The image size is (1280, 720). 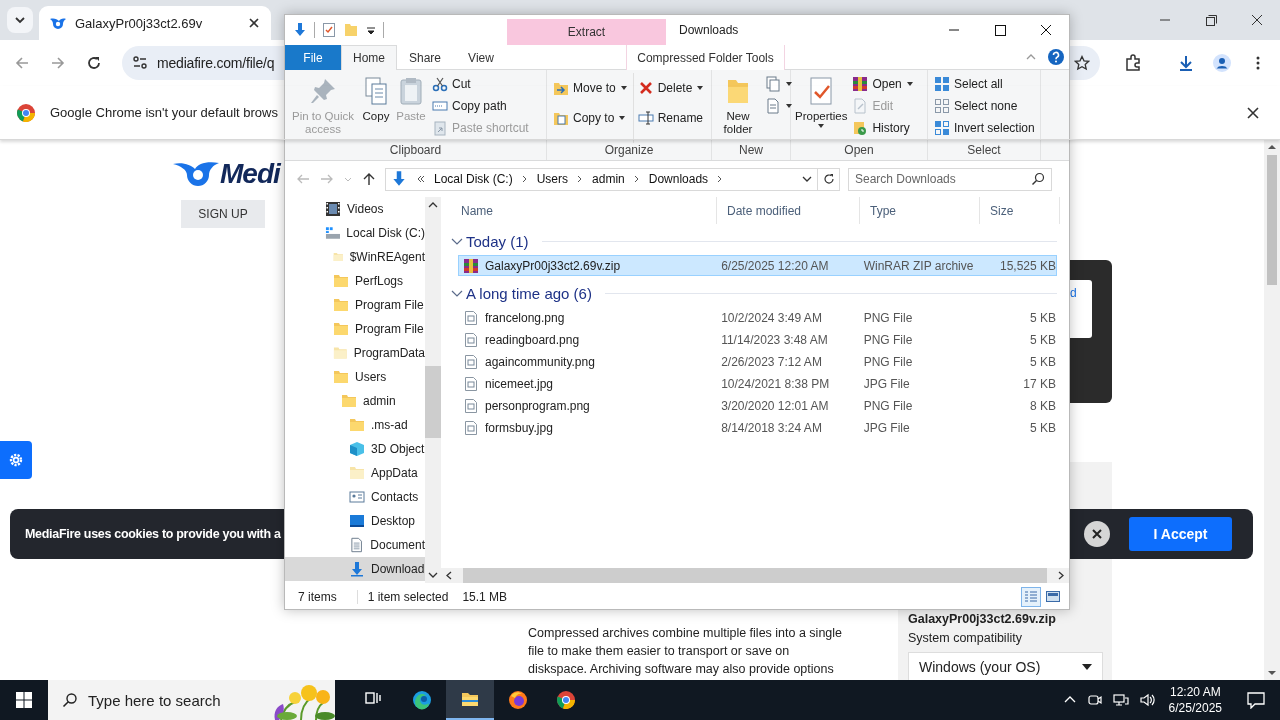 What do you see at coordinates (313, 57) in the screenshot?
I see `ribbon-tab: File` at bounding box center [313, 57].